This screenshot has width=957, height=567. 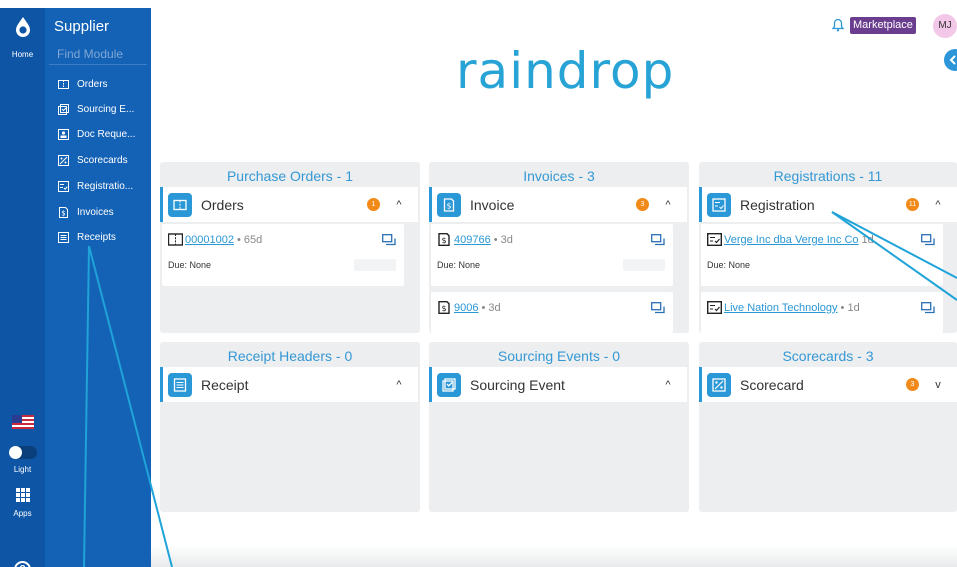 I want to click on sidebar-item-invoices: $ Invoices, so click(x=104, y=212).